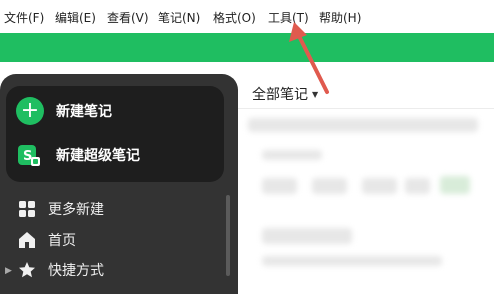 The image size is (494, 294). I want to click on expand-chevron-icon: ▶, so click(8, 271).